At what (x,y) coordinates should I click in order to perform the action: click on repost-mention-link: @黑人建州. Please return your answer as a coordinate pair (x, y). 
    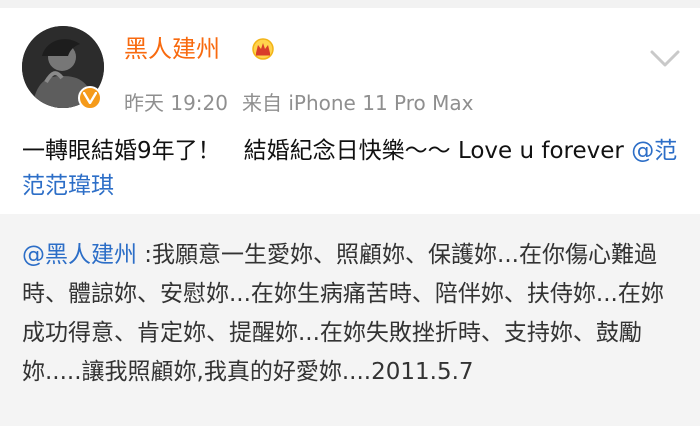
    Looking at the image, I should click on (79, 255).